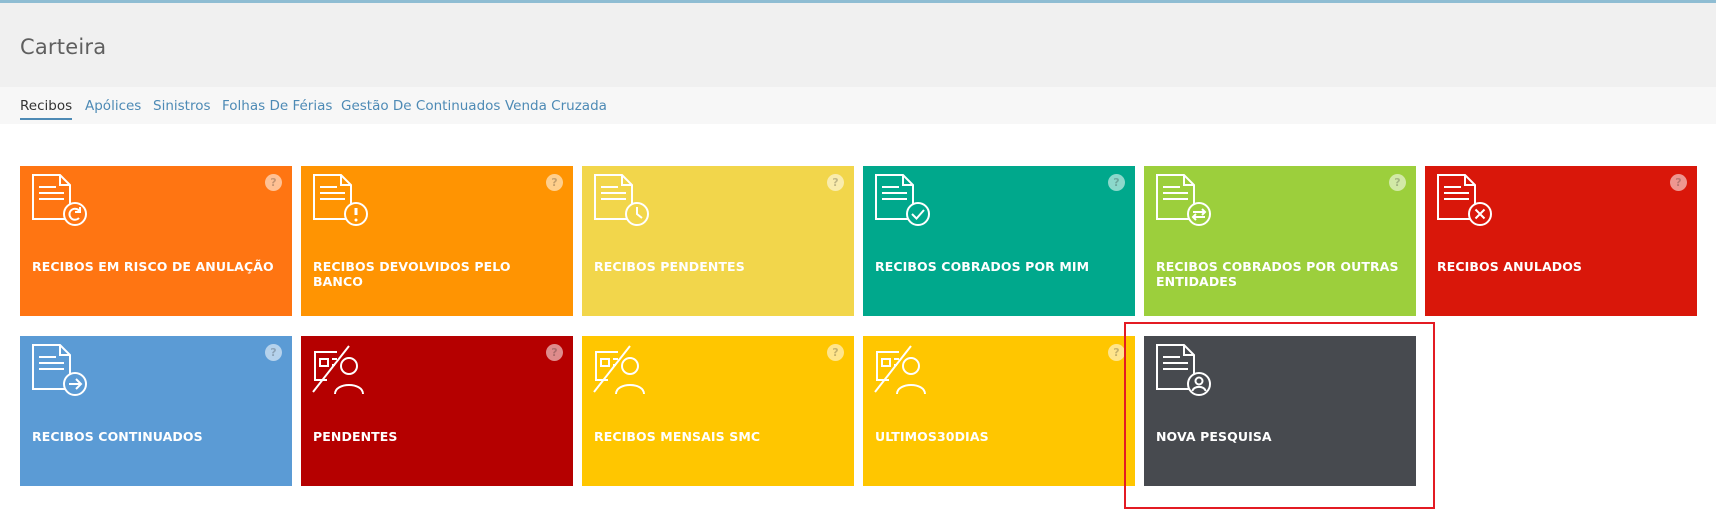 This screenshot has width=1716, height=524. I want to click on tile-label: RECIBOS COBRADOS POR MIM, so click(982, 266).